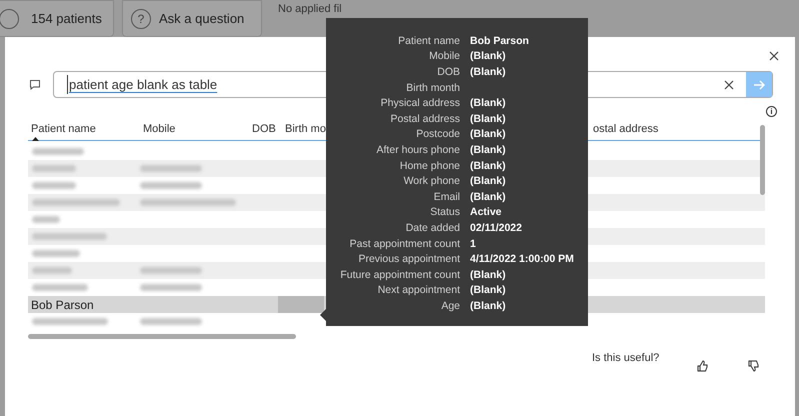  Describe the element at coordinates (425, 119) in the screenshot. I see `tooltip-label: Postal address` at that location.